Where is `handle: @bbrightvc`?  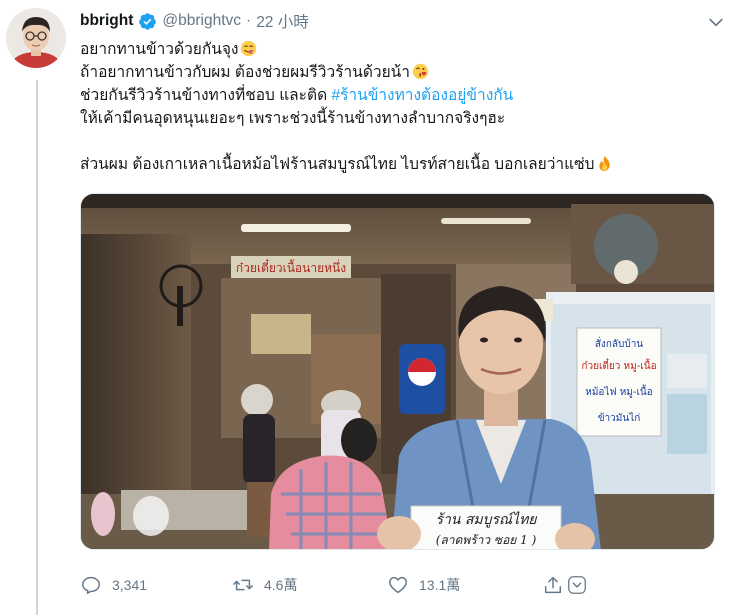
handle: @bbrightvc is located at coordinates (201, 21).